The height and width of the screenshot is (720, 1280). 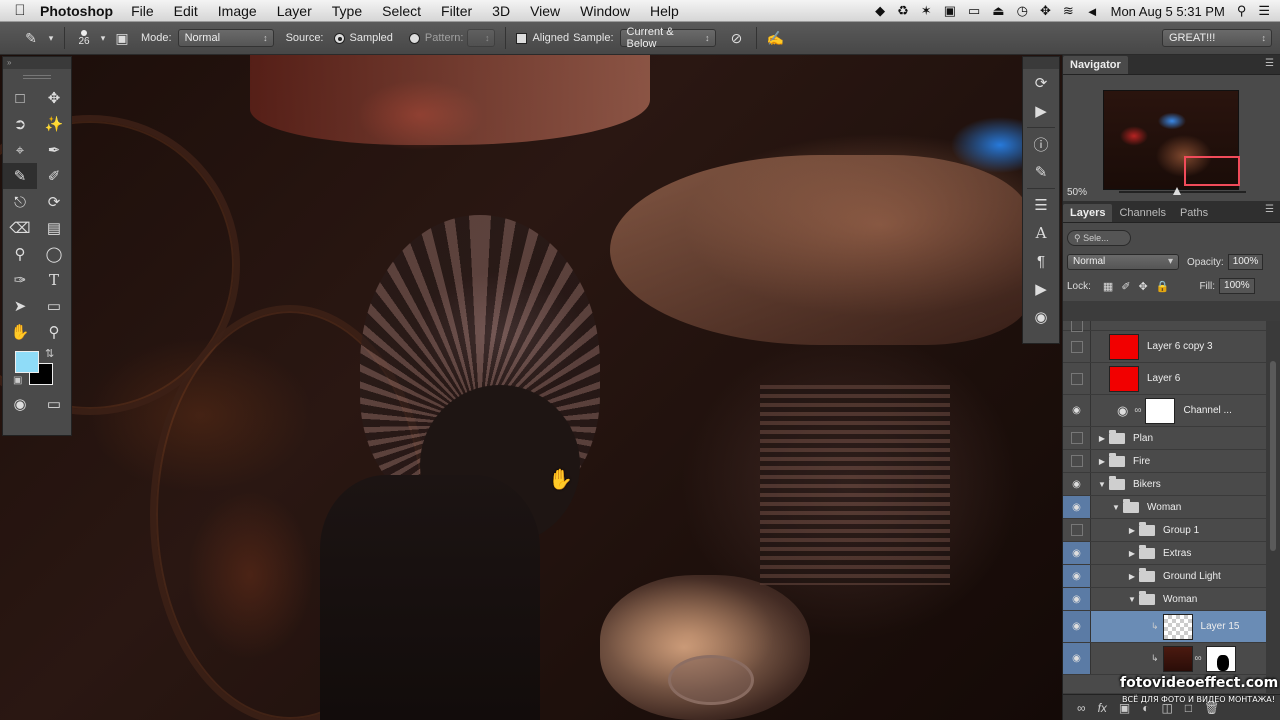 I want to click on notification-center-icon: ☰, so click(x=1264, y=11).